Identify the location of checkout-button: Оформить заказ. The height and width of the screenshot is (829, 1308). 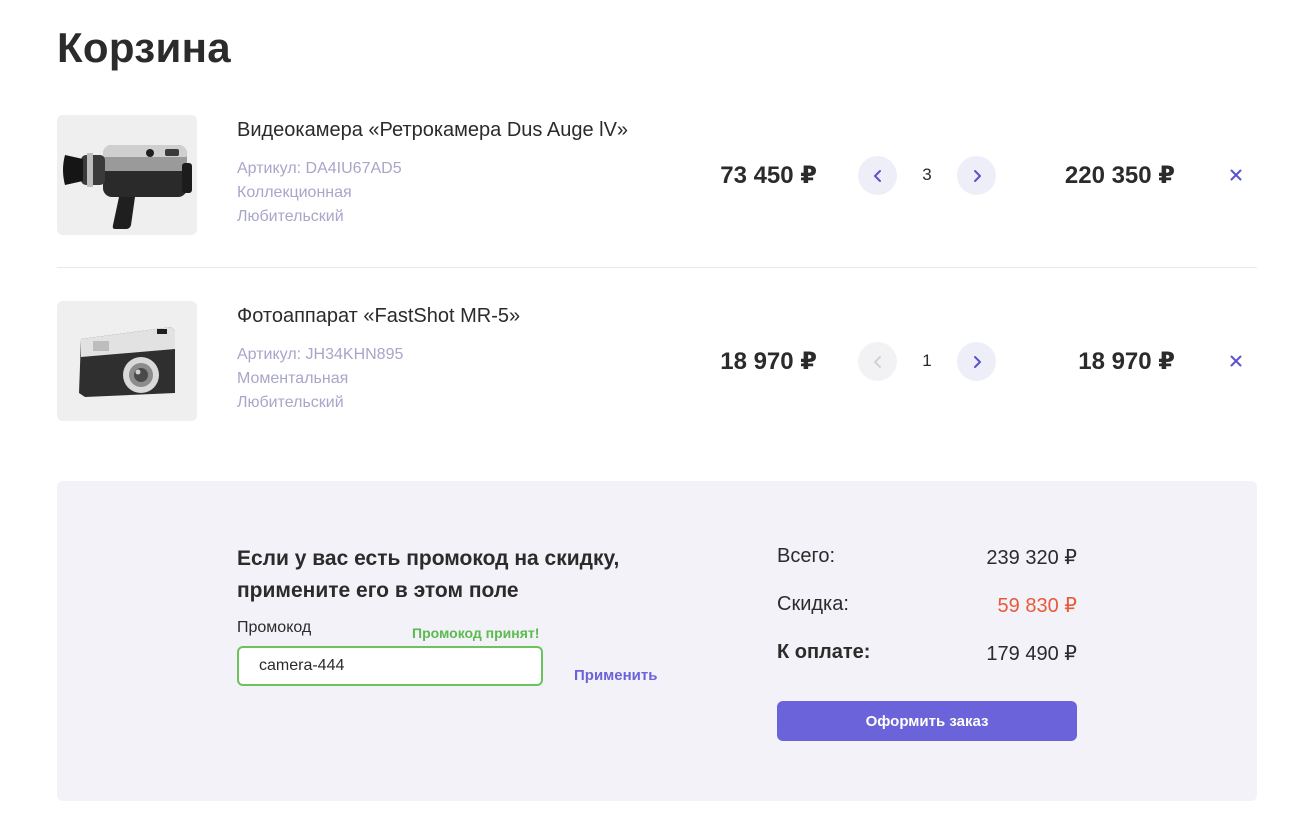
(927, 721).